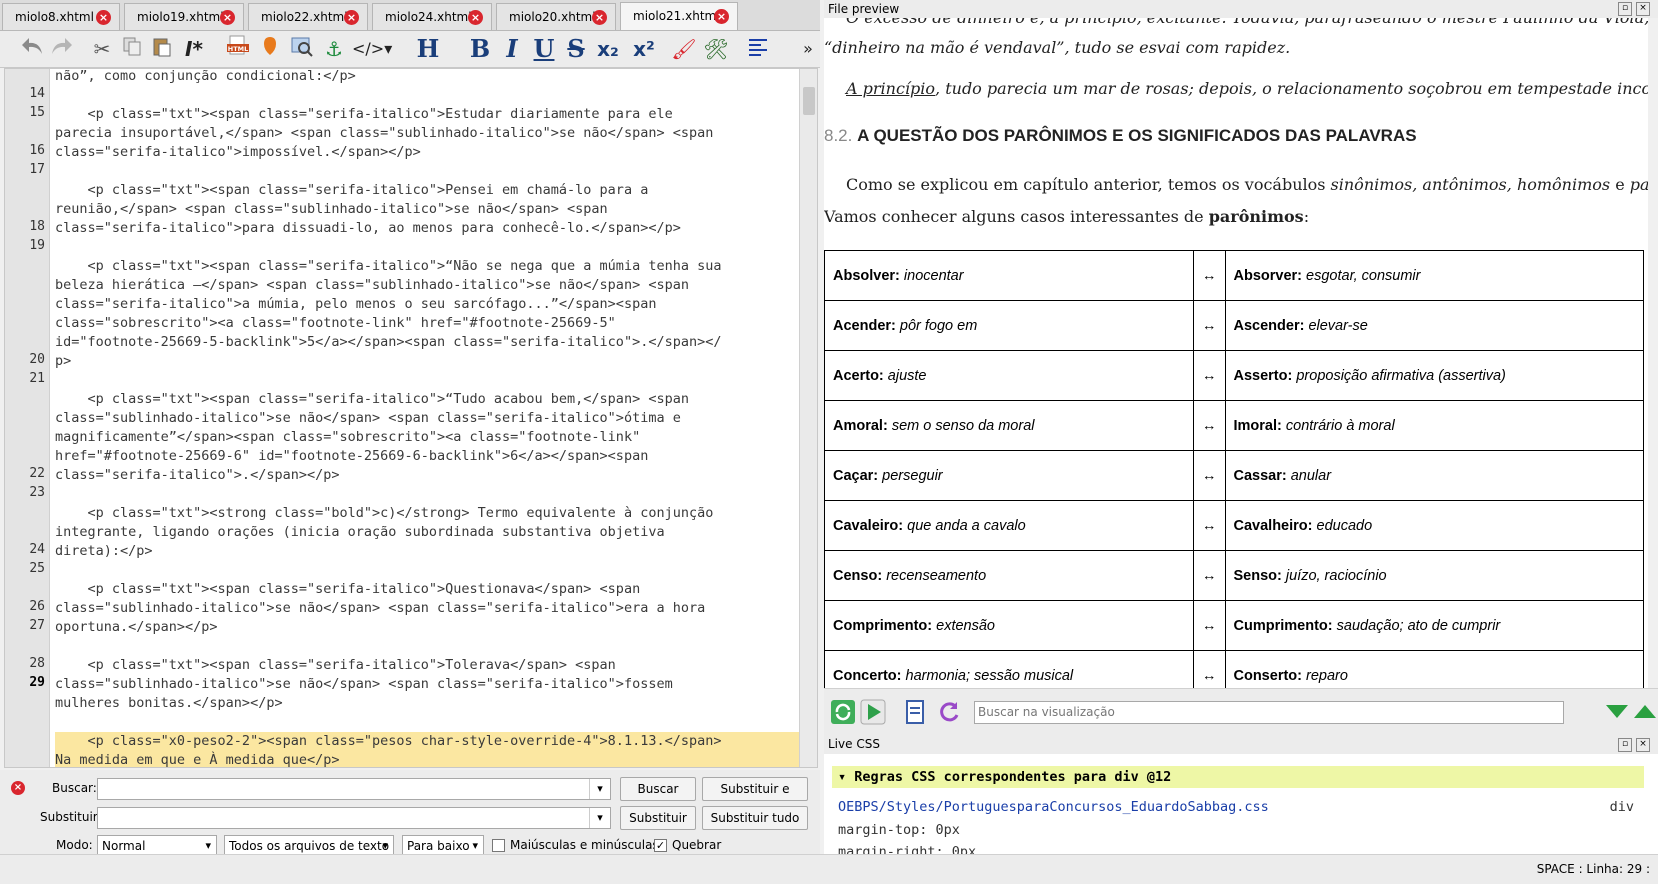 The width and height of the screenshot is (1658, 884). What do you see at coordinates (544, 49) in the screenshot?
I see `underline-icon: U` at bounding box center [544, 49].